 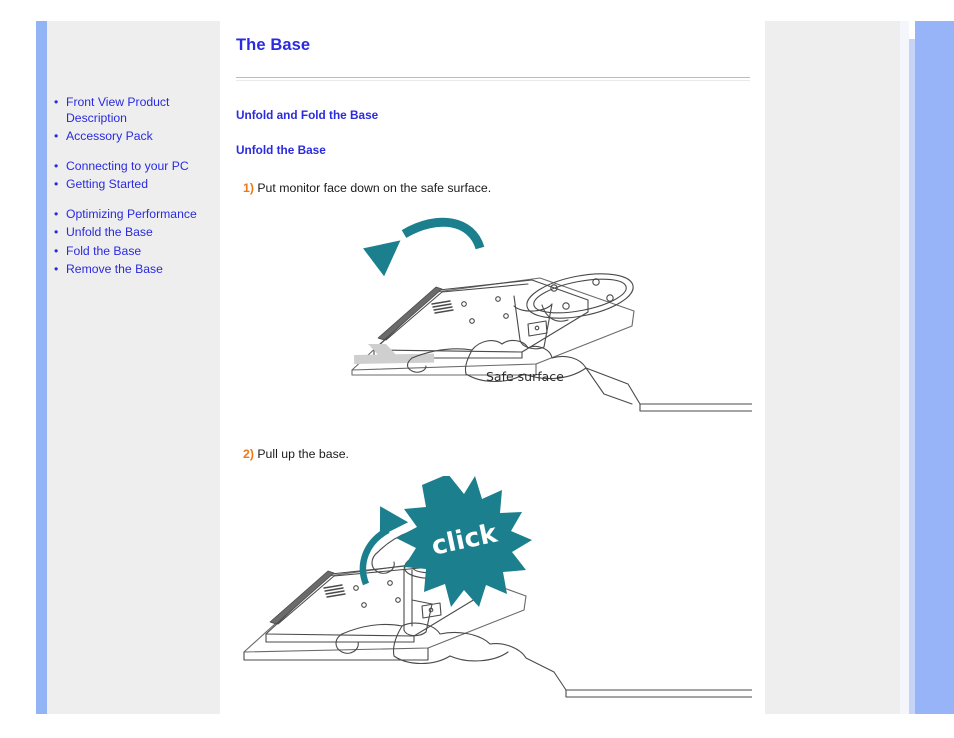 I want to click on sidebar-item-label: Remove the Base, so click(x=114, y=269).